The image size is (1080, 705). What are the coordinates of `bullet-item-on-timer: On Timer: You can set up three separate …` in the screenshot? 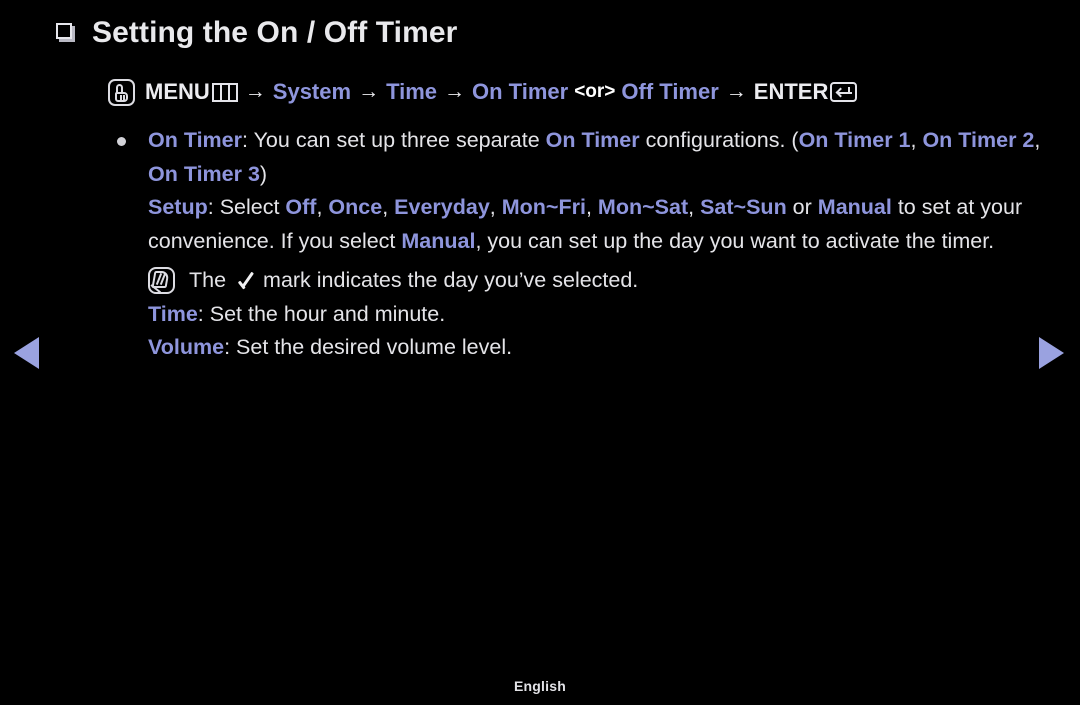 It's located at (578, 157).